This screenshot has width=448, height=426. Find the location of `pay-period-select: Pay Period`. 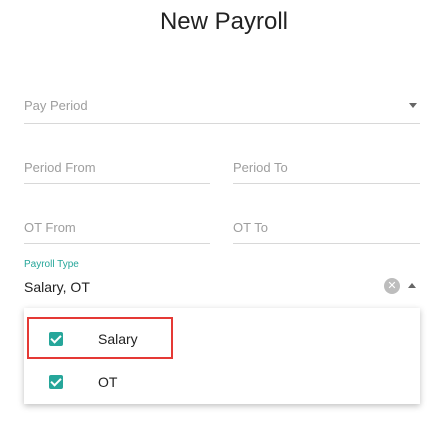

pay-period-select: Pay Period is located at coordinates (222, 111).